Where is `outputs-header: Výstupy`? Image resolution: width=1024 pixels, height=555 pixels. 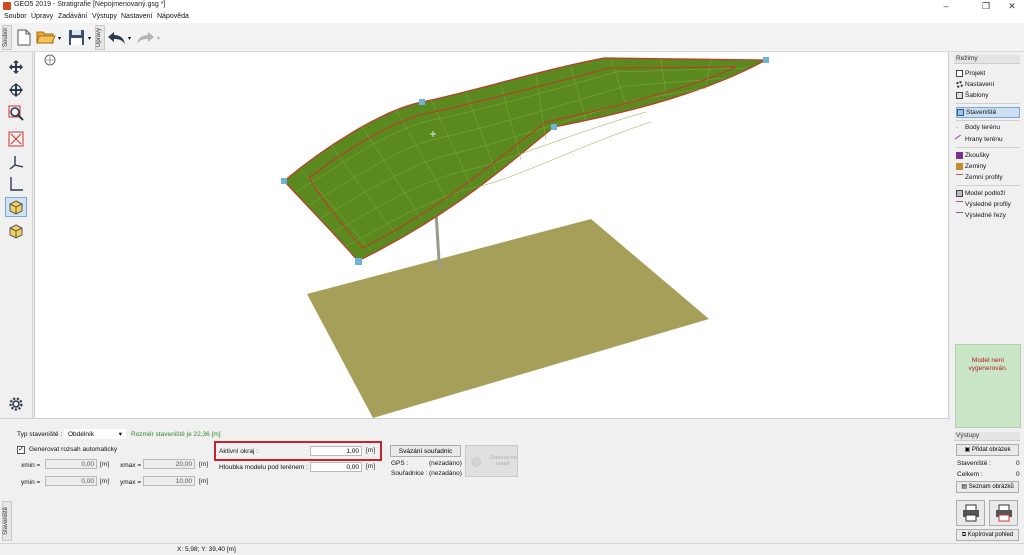 outputs-header: Výstupy is located at coordinates (987, 436).